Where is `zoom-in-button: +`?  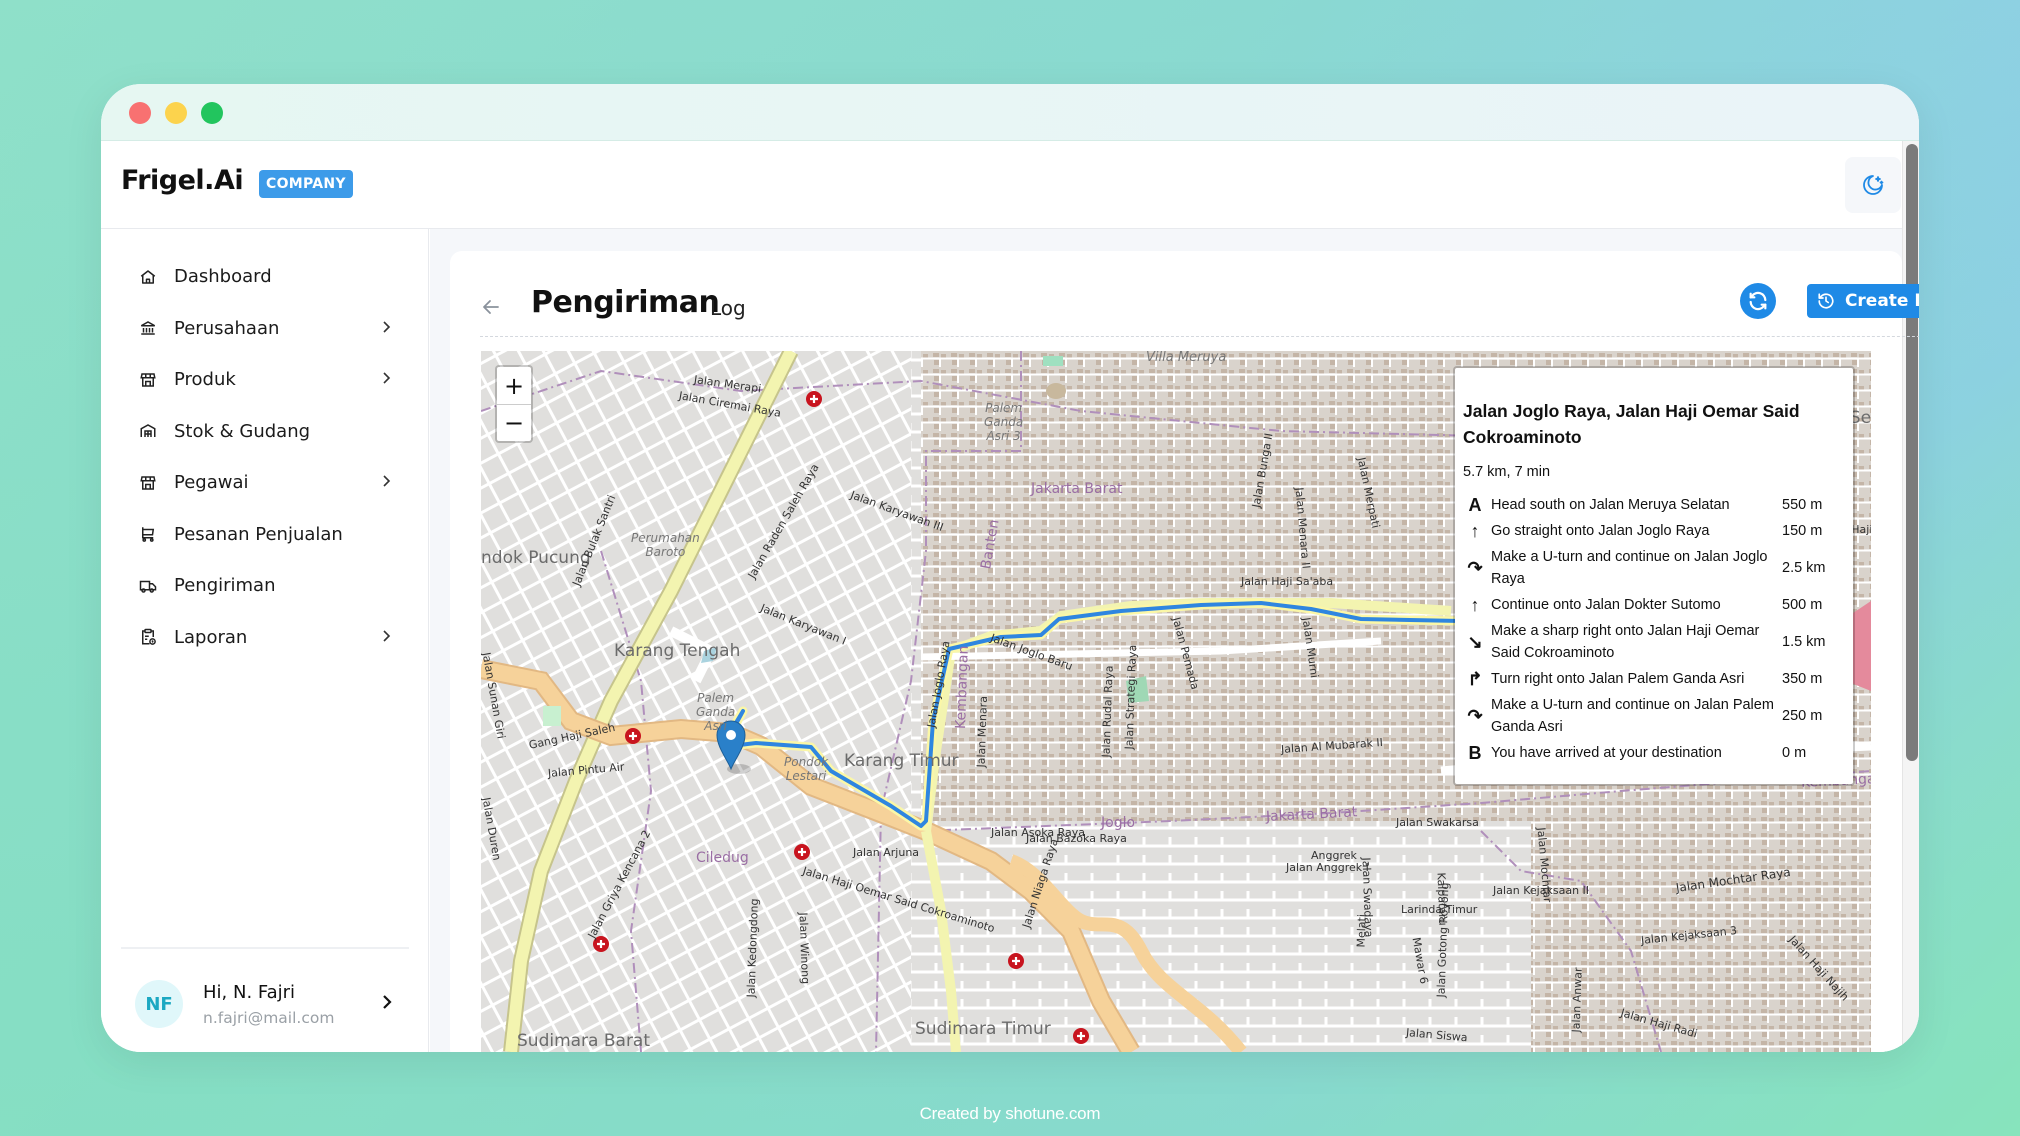
zoom-in-button: + is located at coordinates (514, 385).